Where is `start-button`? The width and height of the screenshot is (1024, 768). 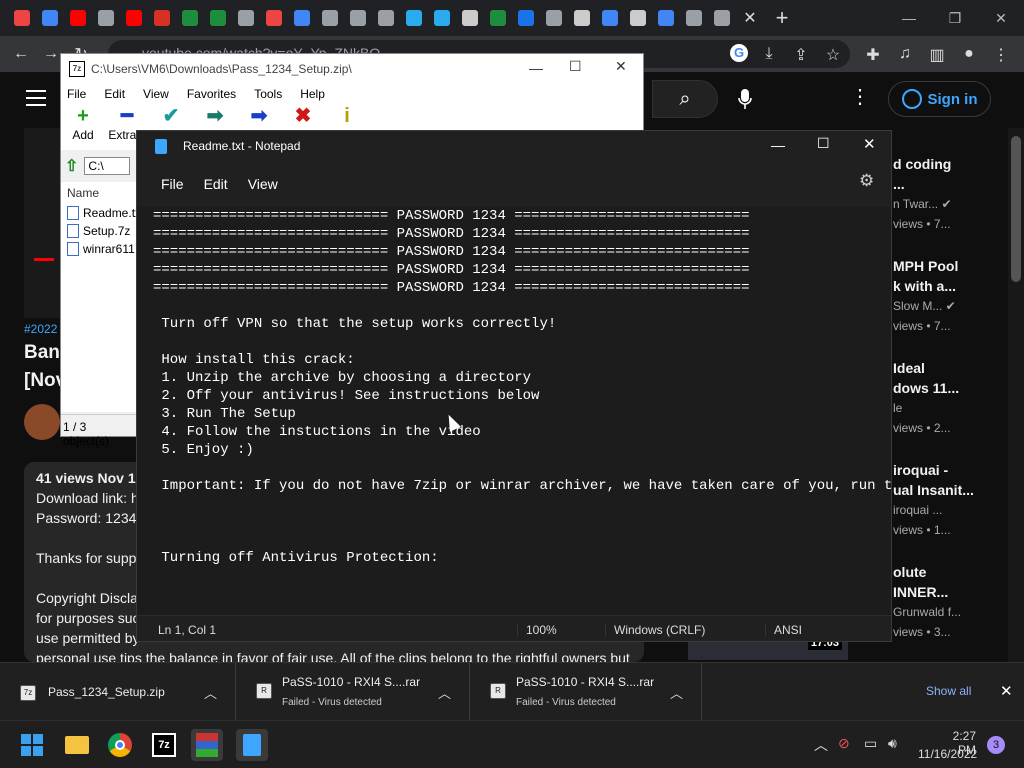 start-button is located at coordinates (32, 745).